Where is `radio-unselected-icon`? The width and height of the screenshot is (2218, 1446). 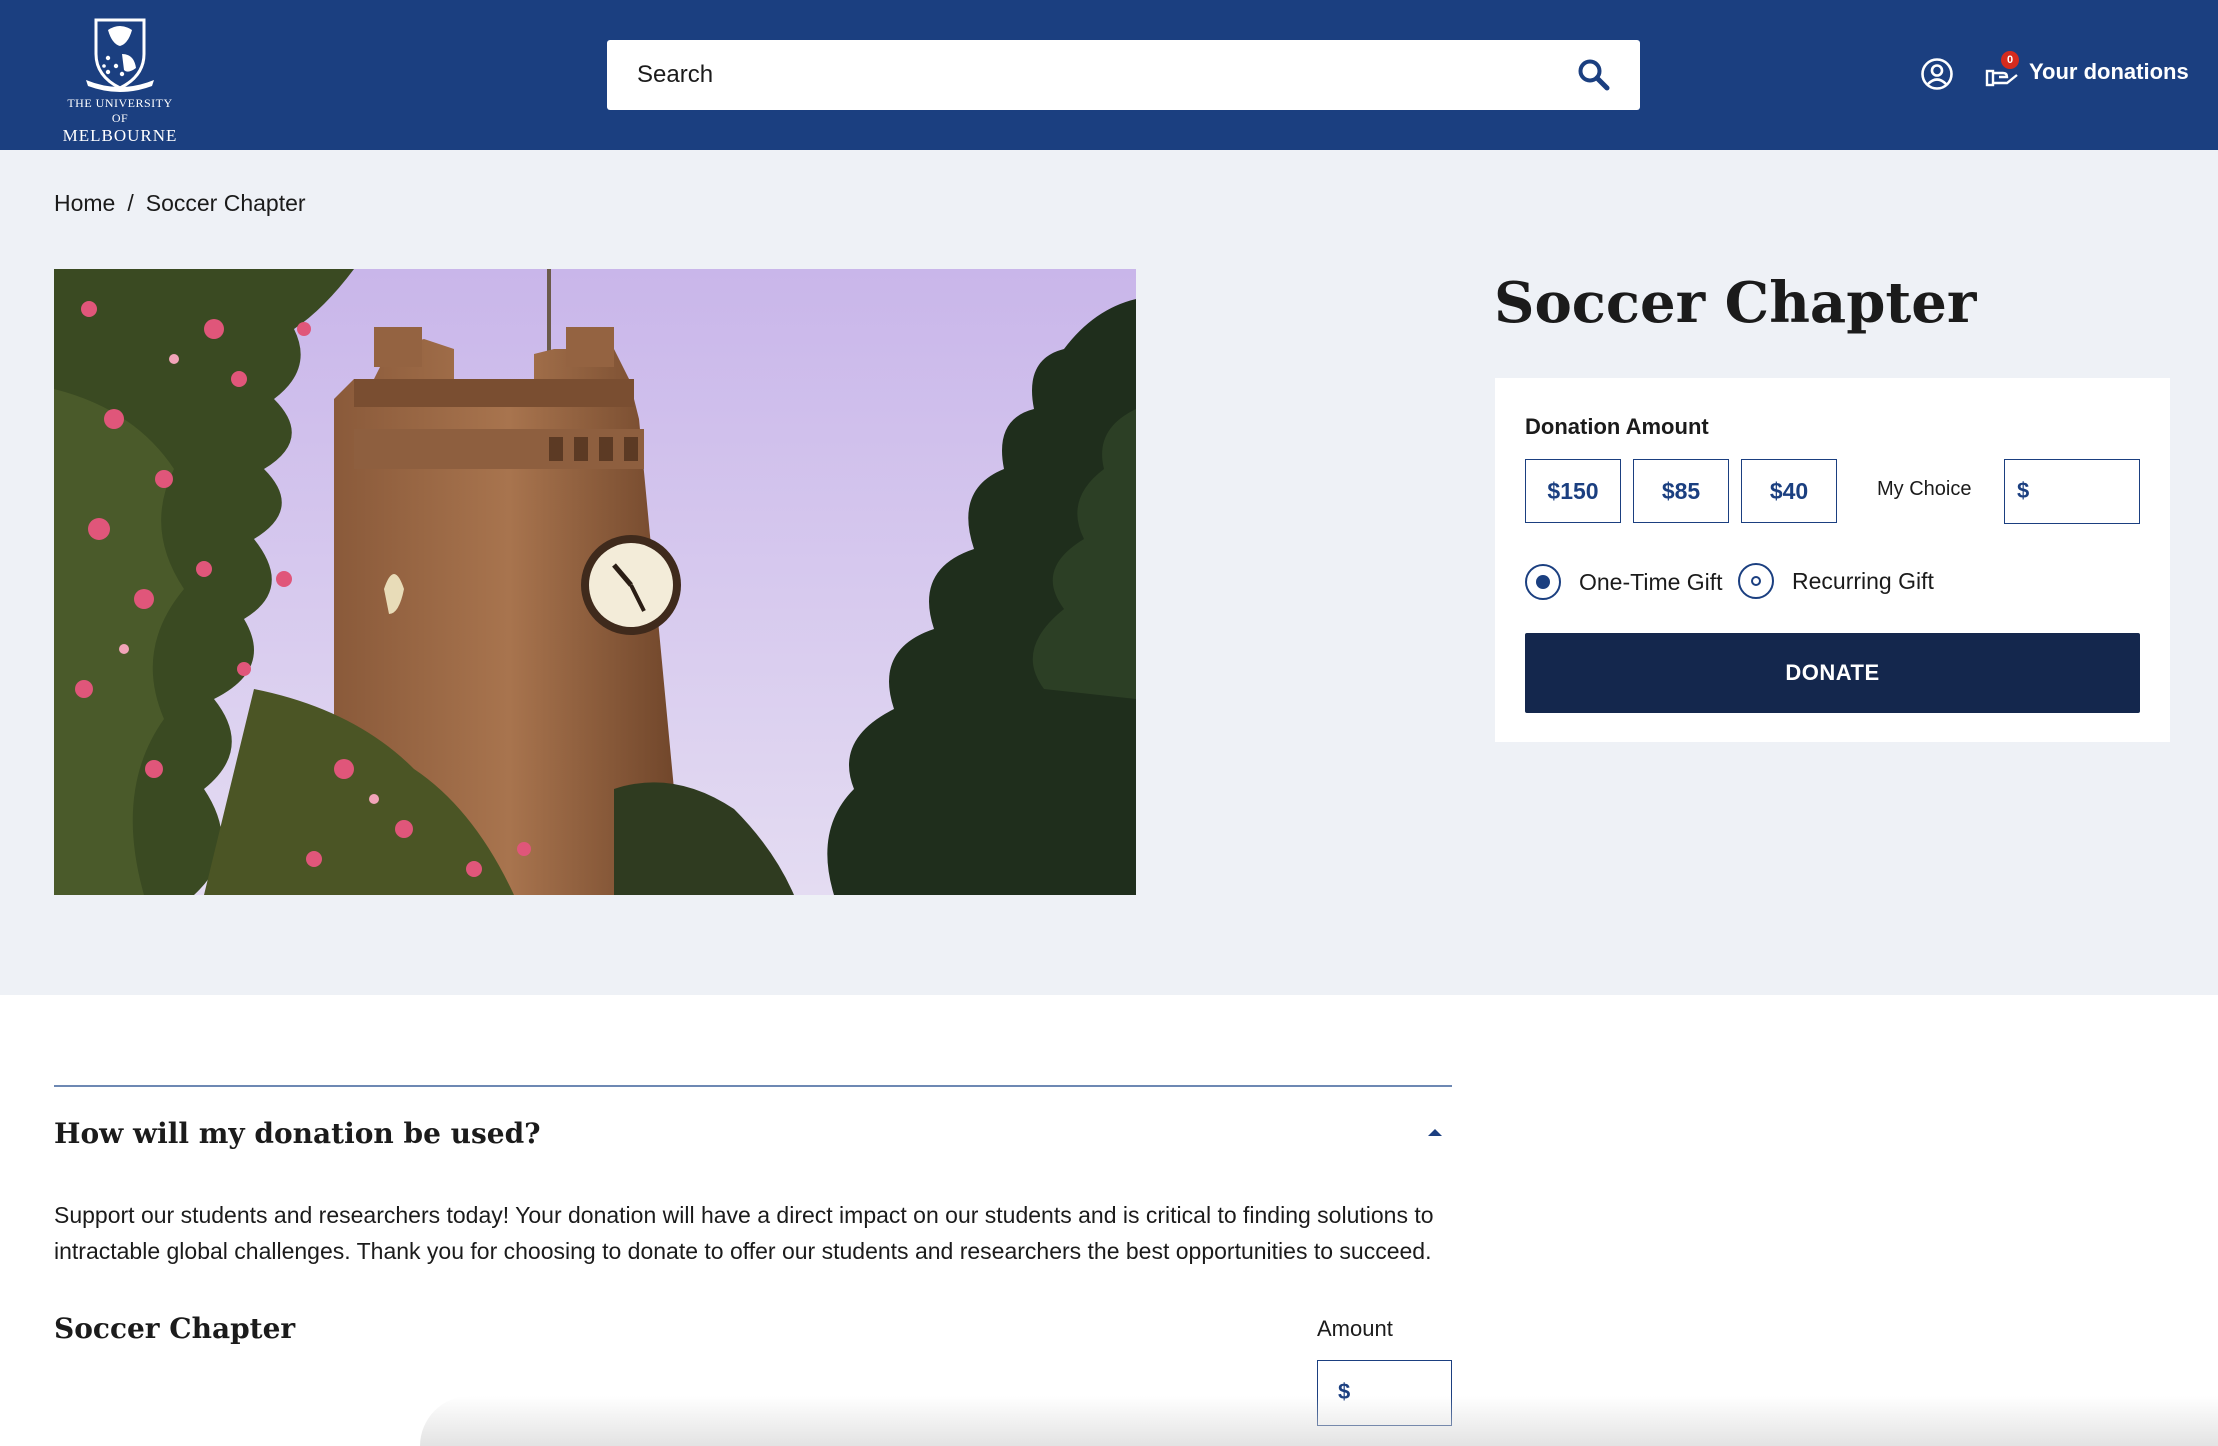
radio-unselected-icon is located at coordinates (1756, 581).